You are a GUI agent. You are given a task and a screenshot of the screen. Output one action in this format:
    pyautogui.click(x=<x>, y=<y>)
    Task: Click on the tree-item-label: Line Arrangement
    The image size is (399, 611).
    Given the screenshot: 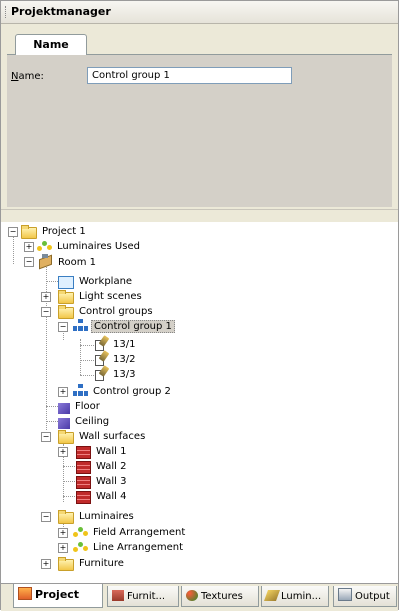 What is the action you would take?
    pyautogui.click(x=138, y=547)
    